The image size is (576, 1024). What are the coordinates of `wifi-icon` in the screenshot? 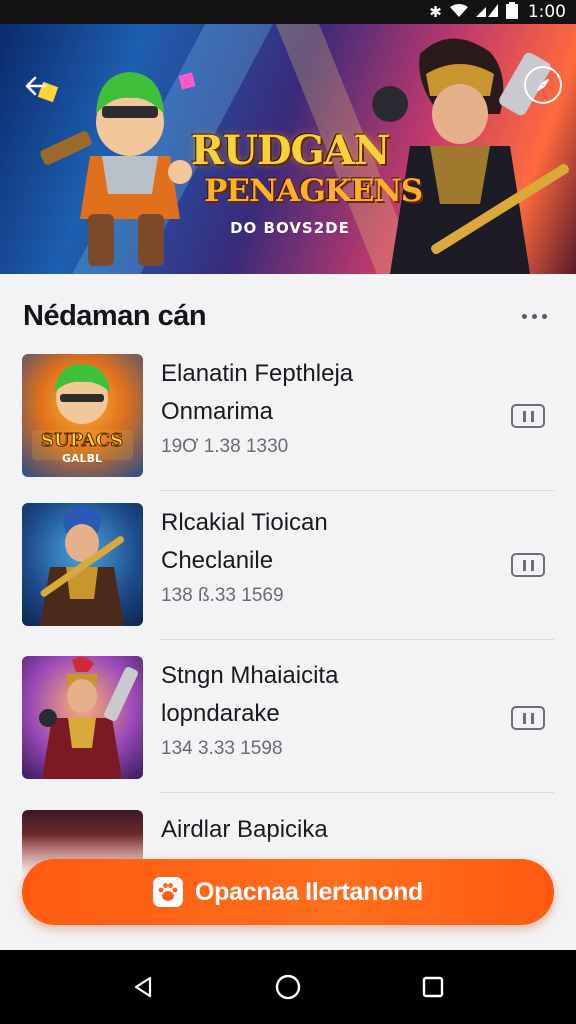 It's located at (458, 12).